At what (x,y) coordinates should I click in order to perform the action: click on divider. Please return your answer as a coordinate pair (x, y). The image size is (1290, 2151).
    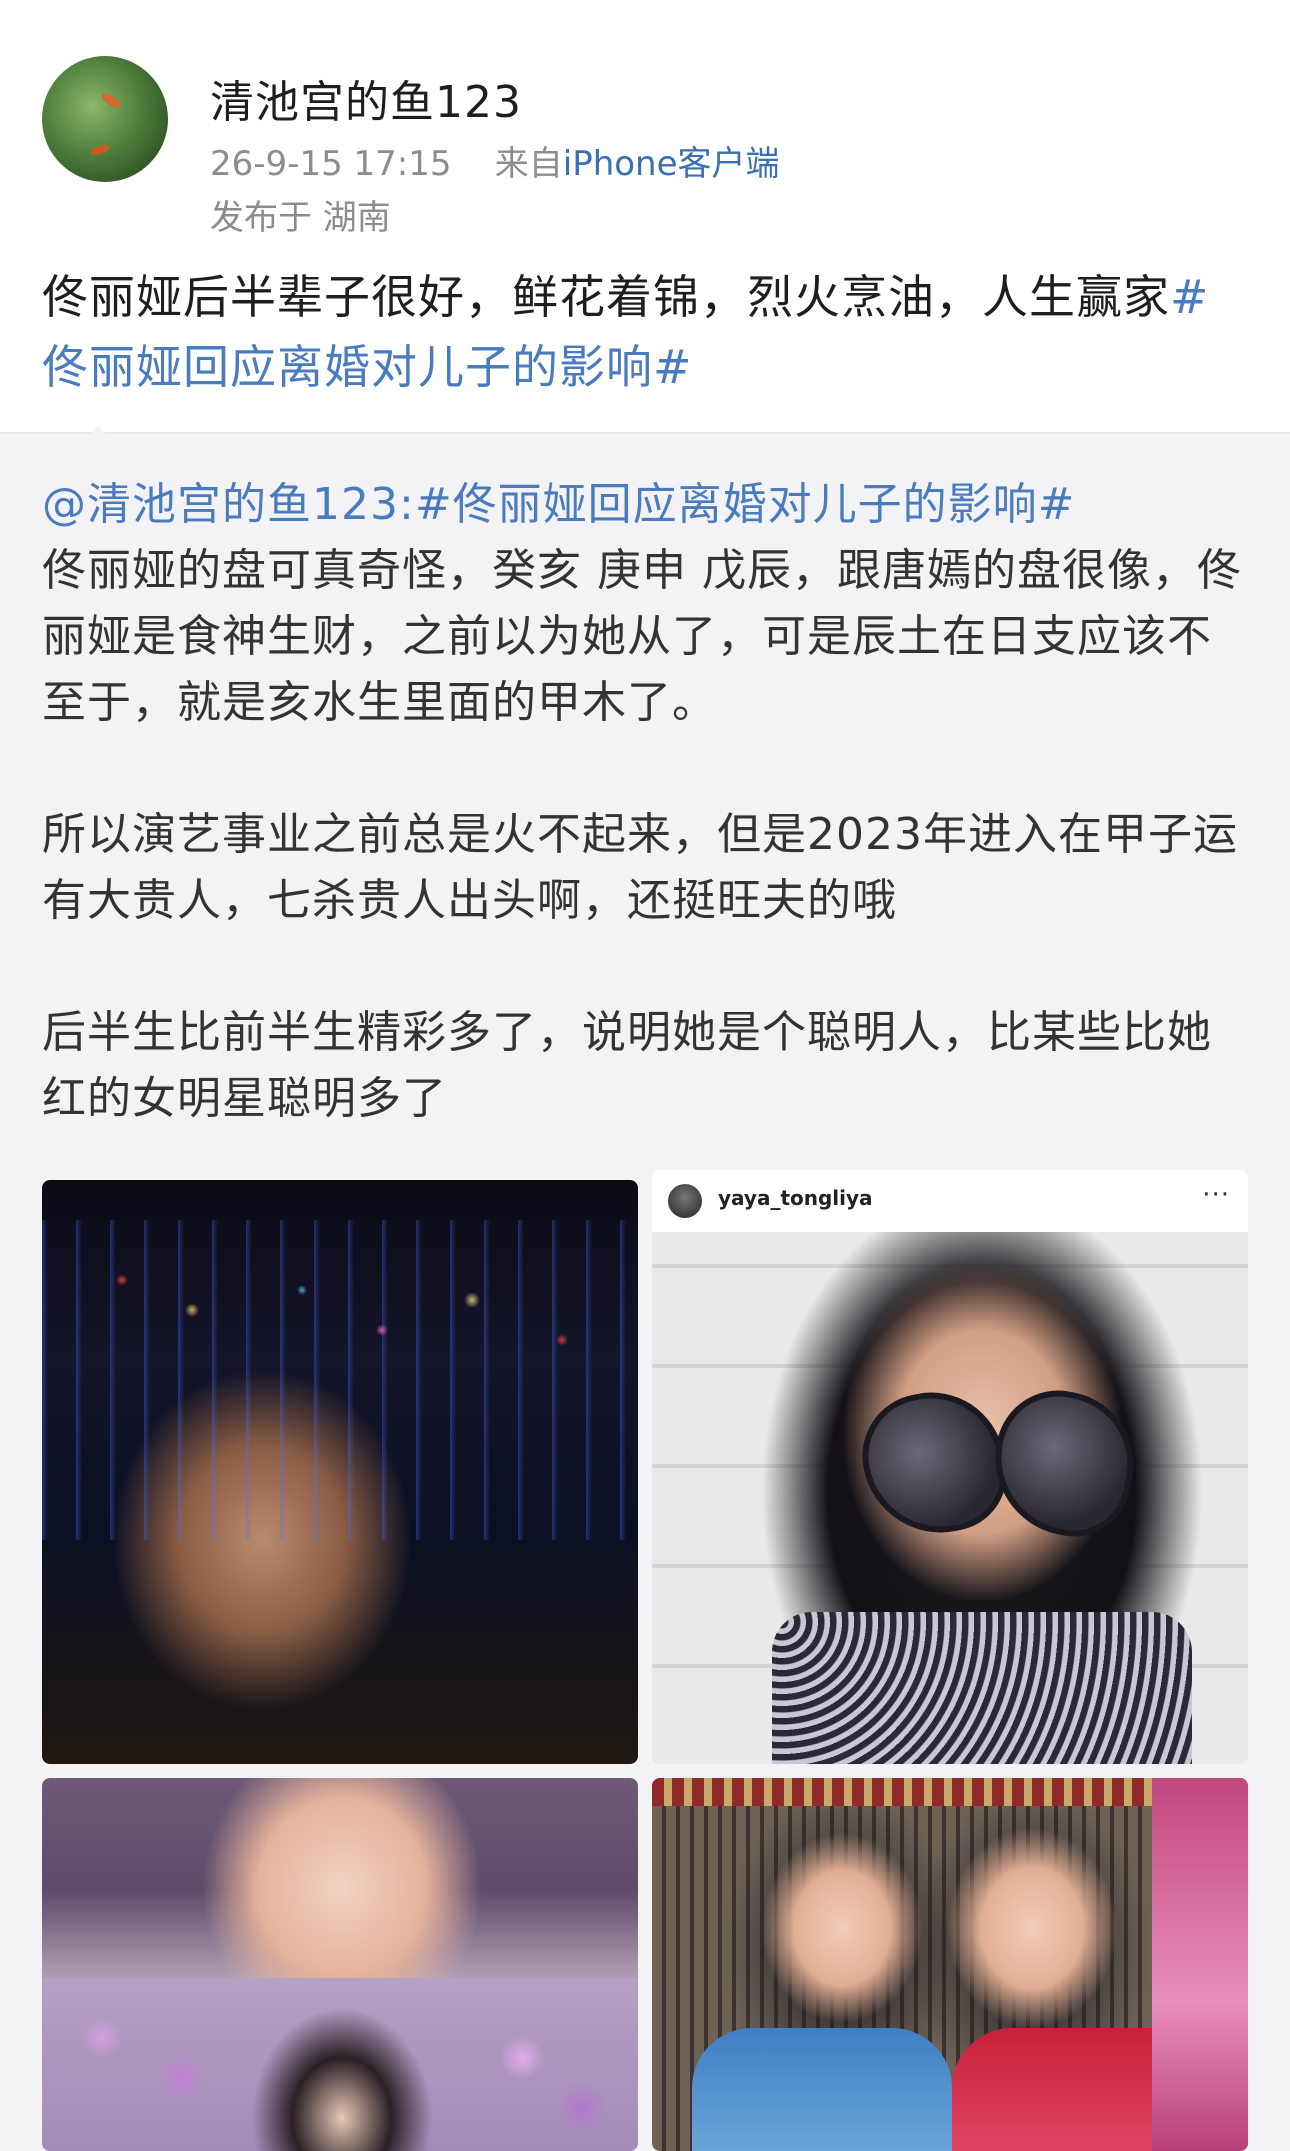
    Looking at the image, I should click on (645, 433).